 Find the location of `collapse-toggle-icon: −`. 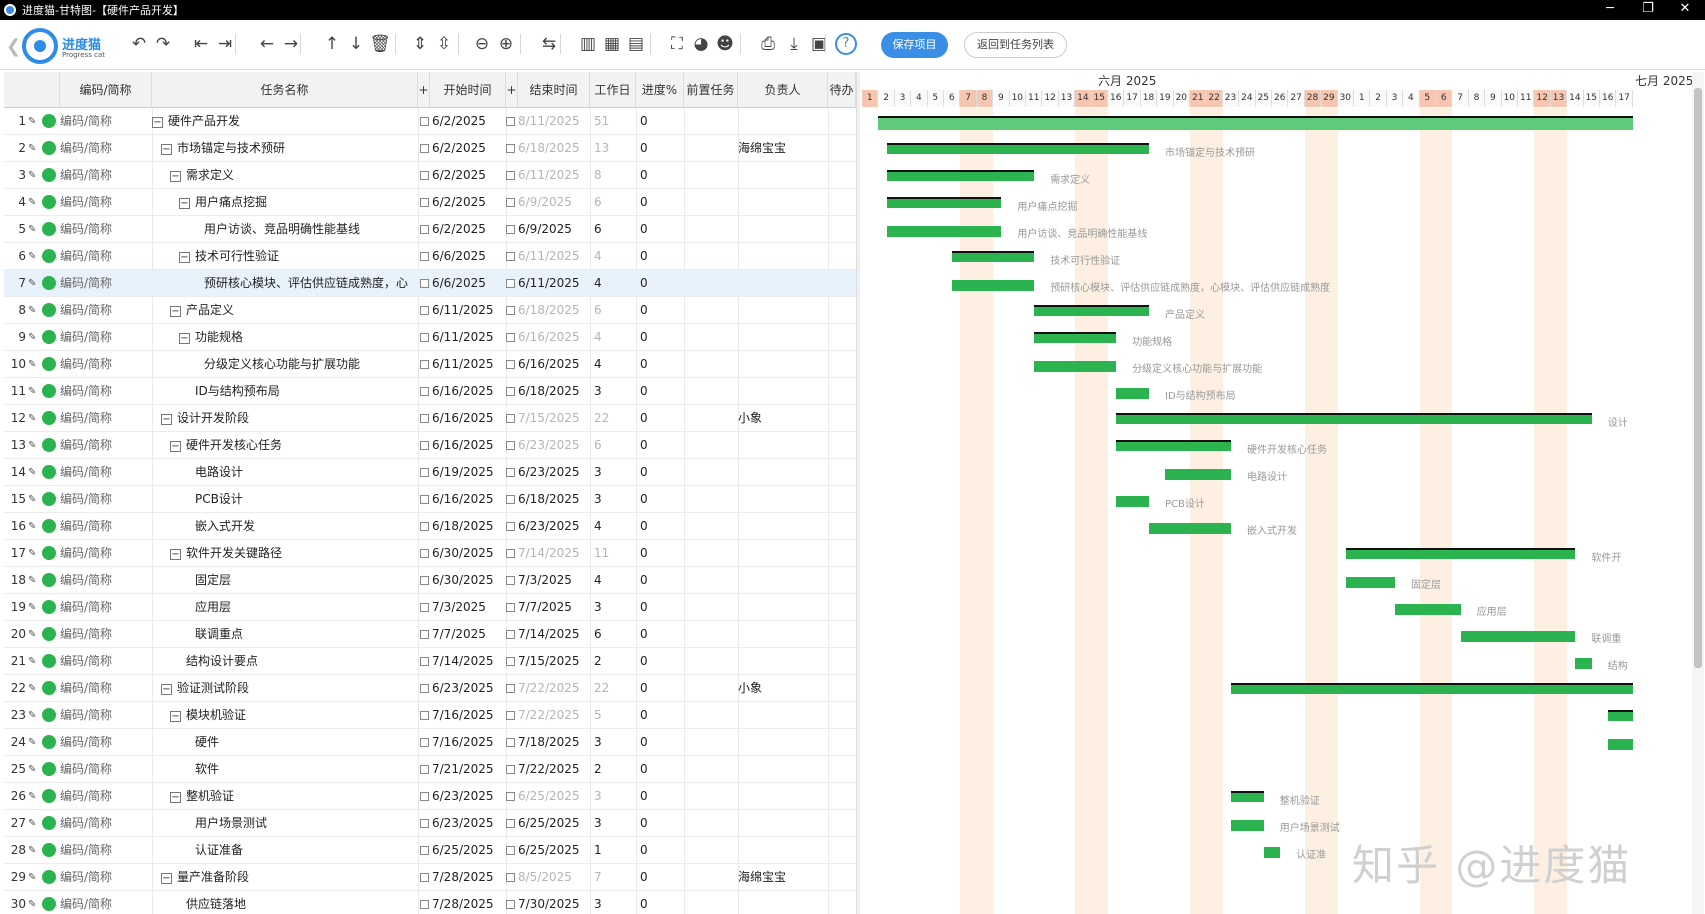

collapse-toggle-icon: − is located at coordinates (184, 338).